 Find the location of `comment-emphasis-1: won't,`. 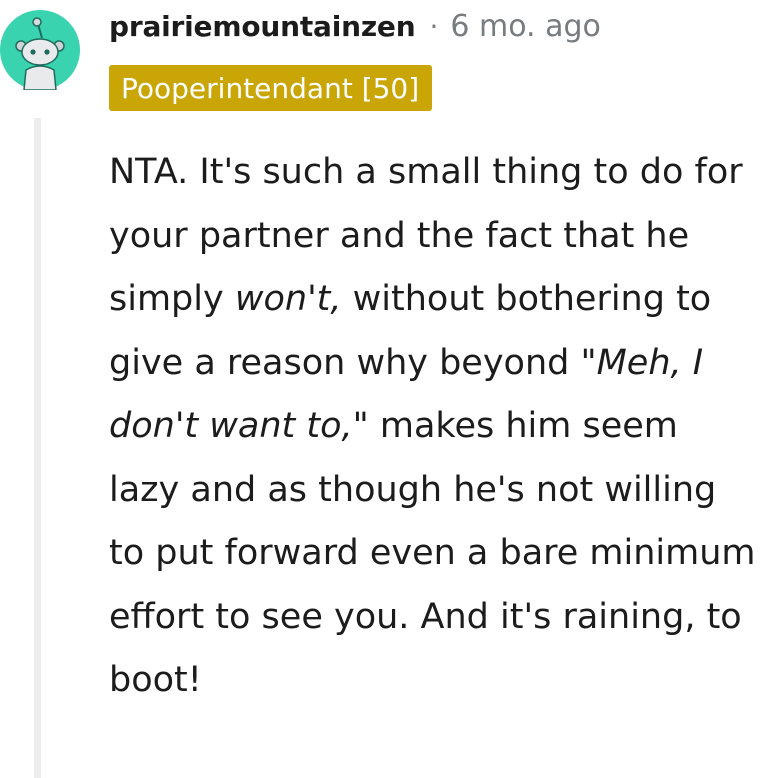

comment-emphasis-1: won't, is located at coordinates (288, 299).